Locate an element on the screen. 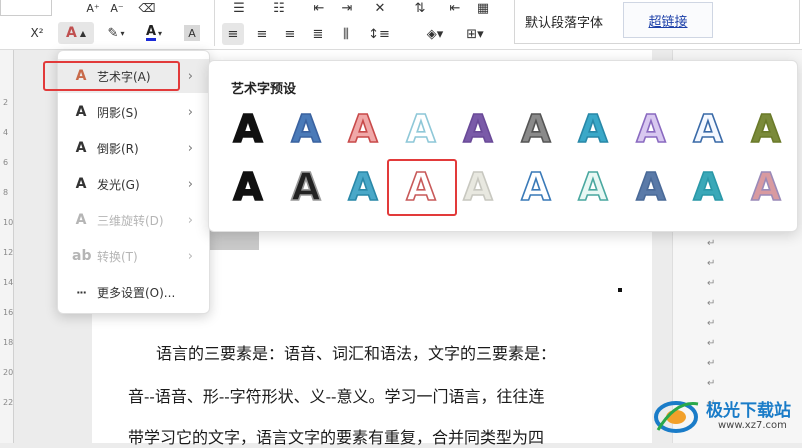 The height and width of the screenshot is (448, 802). align-right-icon: ≡ is located at coordinates (290, 34).